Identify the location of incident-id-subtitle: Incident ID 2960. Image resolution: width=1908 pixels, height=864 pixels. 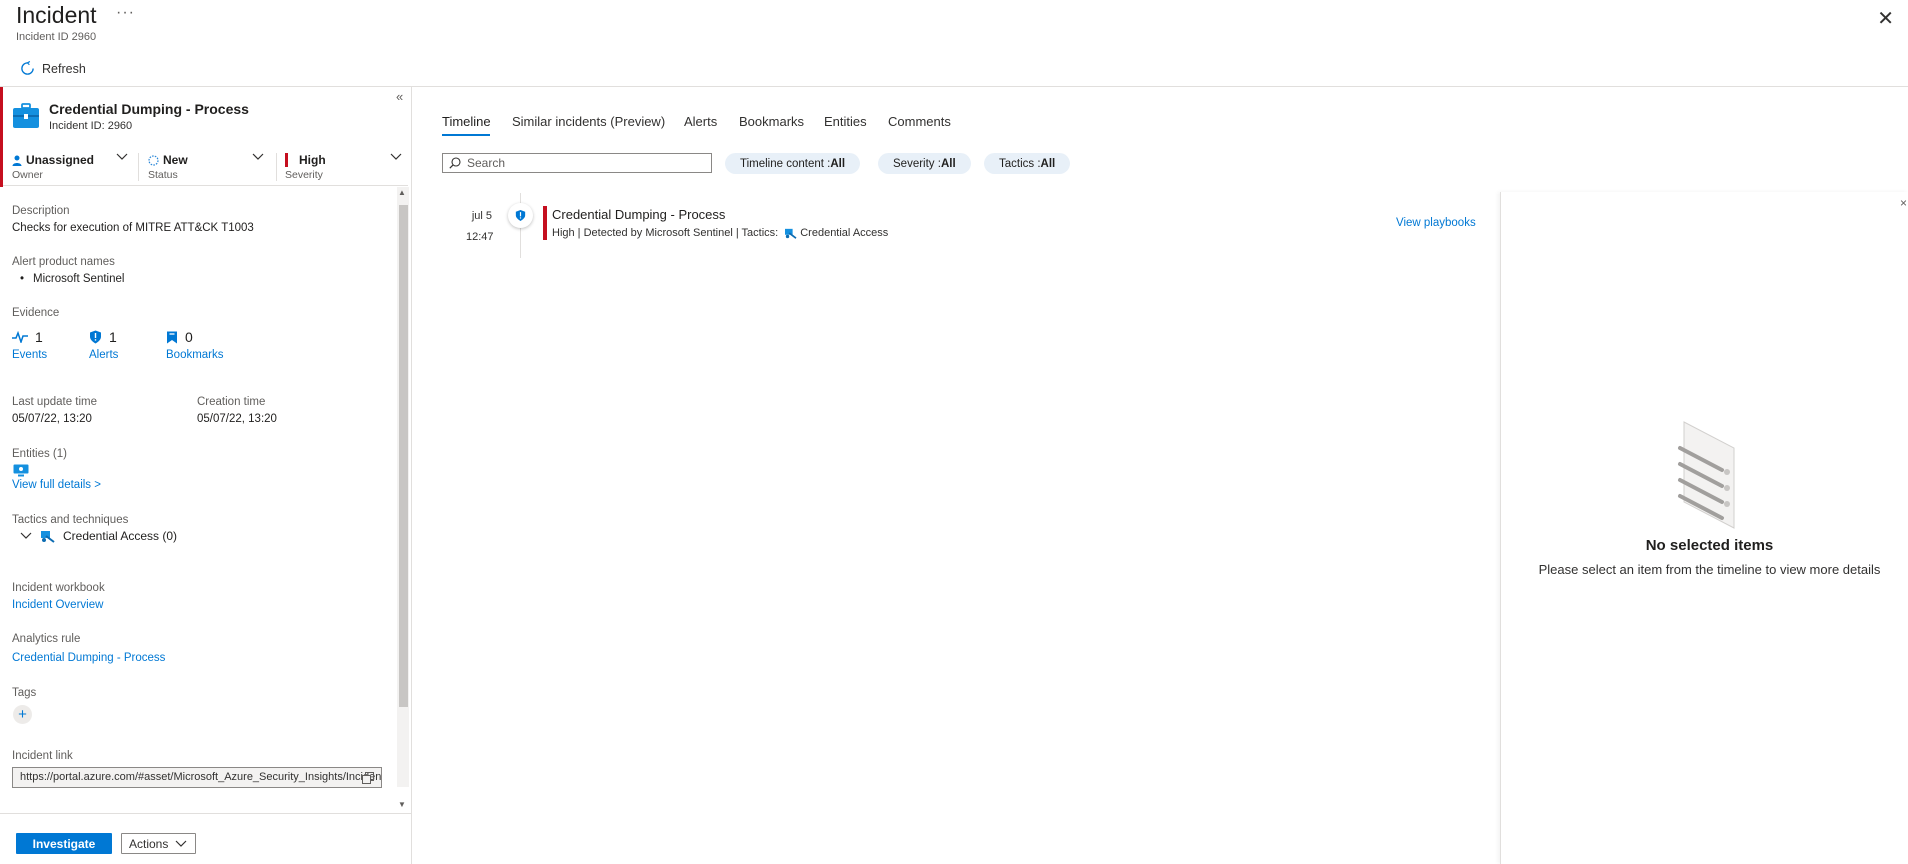
(56, 37).